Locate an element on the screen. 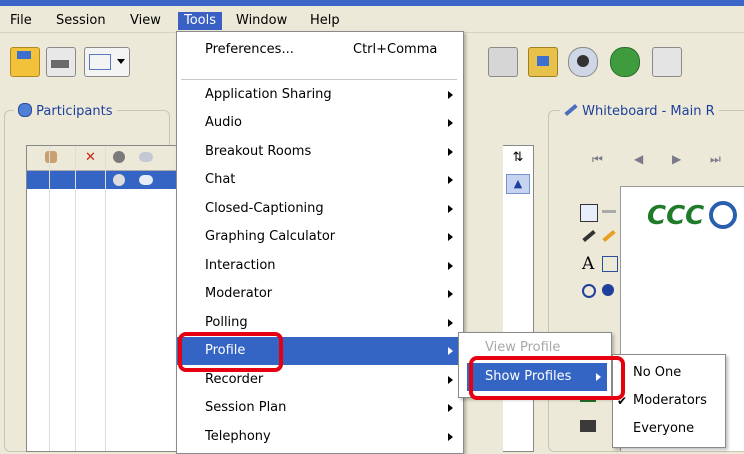 This screenshot has height=454, width=744. scroll-up-button: ▲ is located at coordinates (518, 184).